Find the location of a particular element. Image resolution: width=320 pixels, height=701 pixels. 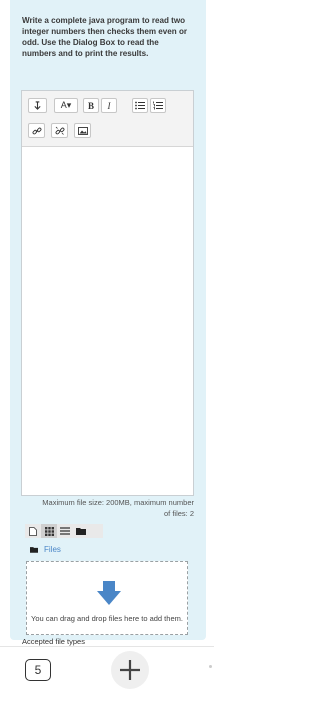

filepicker-toolbar is located at coordinates (64, 531).